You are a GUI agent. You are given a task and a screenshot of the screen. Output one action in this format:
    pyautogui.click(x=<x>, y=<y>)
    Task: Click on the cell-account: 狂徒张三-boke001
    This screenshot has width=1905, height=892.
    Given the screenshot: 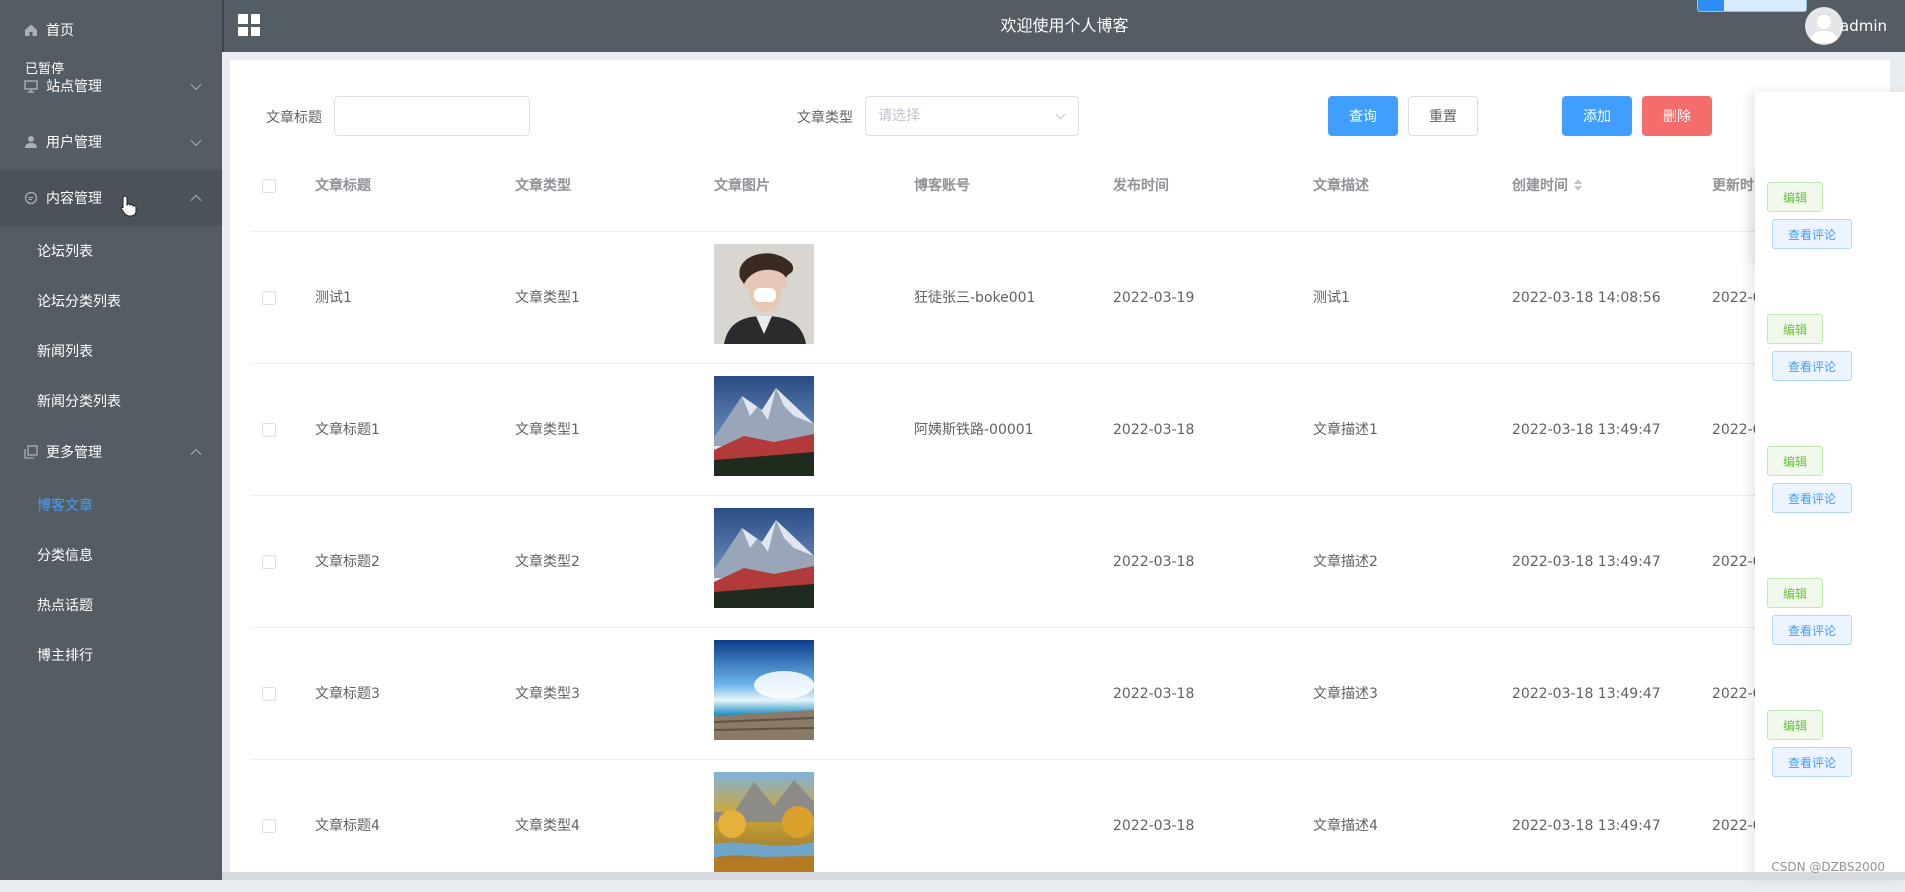 What is the action you would take?
    pyautogui.click(x=1009, y=298)
    